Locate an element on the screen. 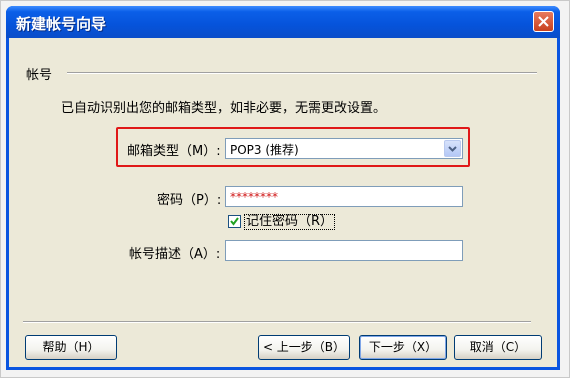 The image size is (570, 378). cancel-button: 取消（C） is located at coordinates (498, 347).